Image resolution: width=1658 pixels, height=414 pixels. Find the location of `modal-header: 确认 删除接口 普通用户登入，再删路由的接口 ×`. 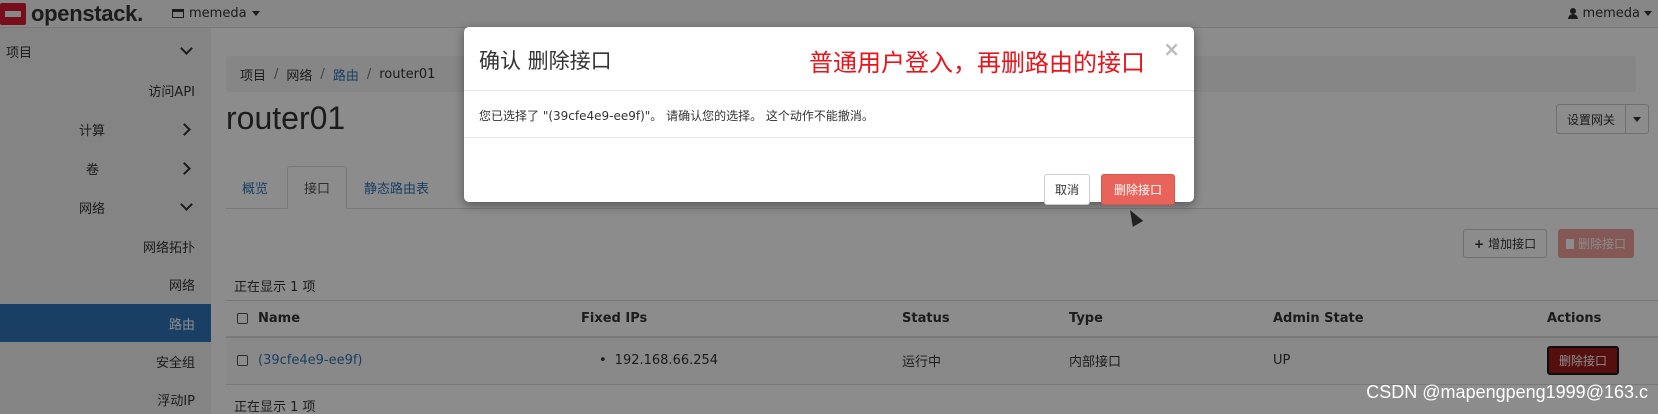

modal-header: 确认 删除接口 普通用户登入，再删路由的接口 × is located at coordinates (829, 59).